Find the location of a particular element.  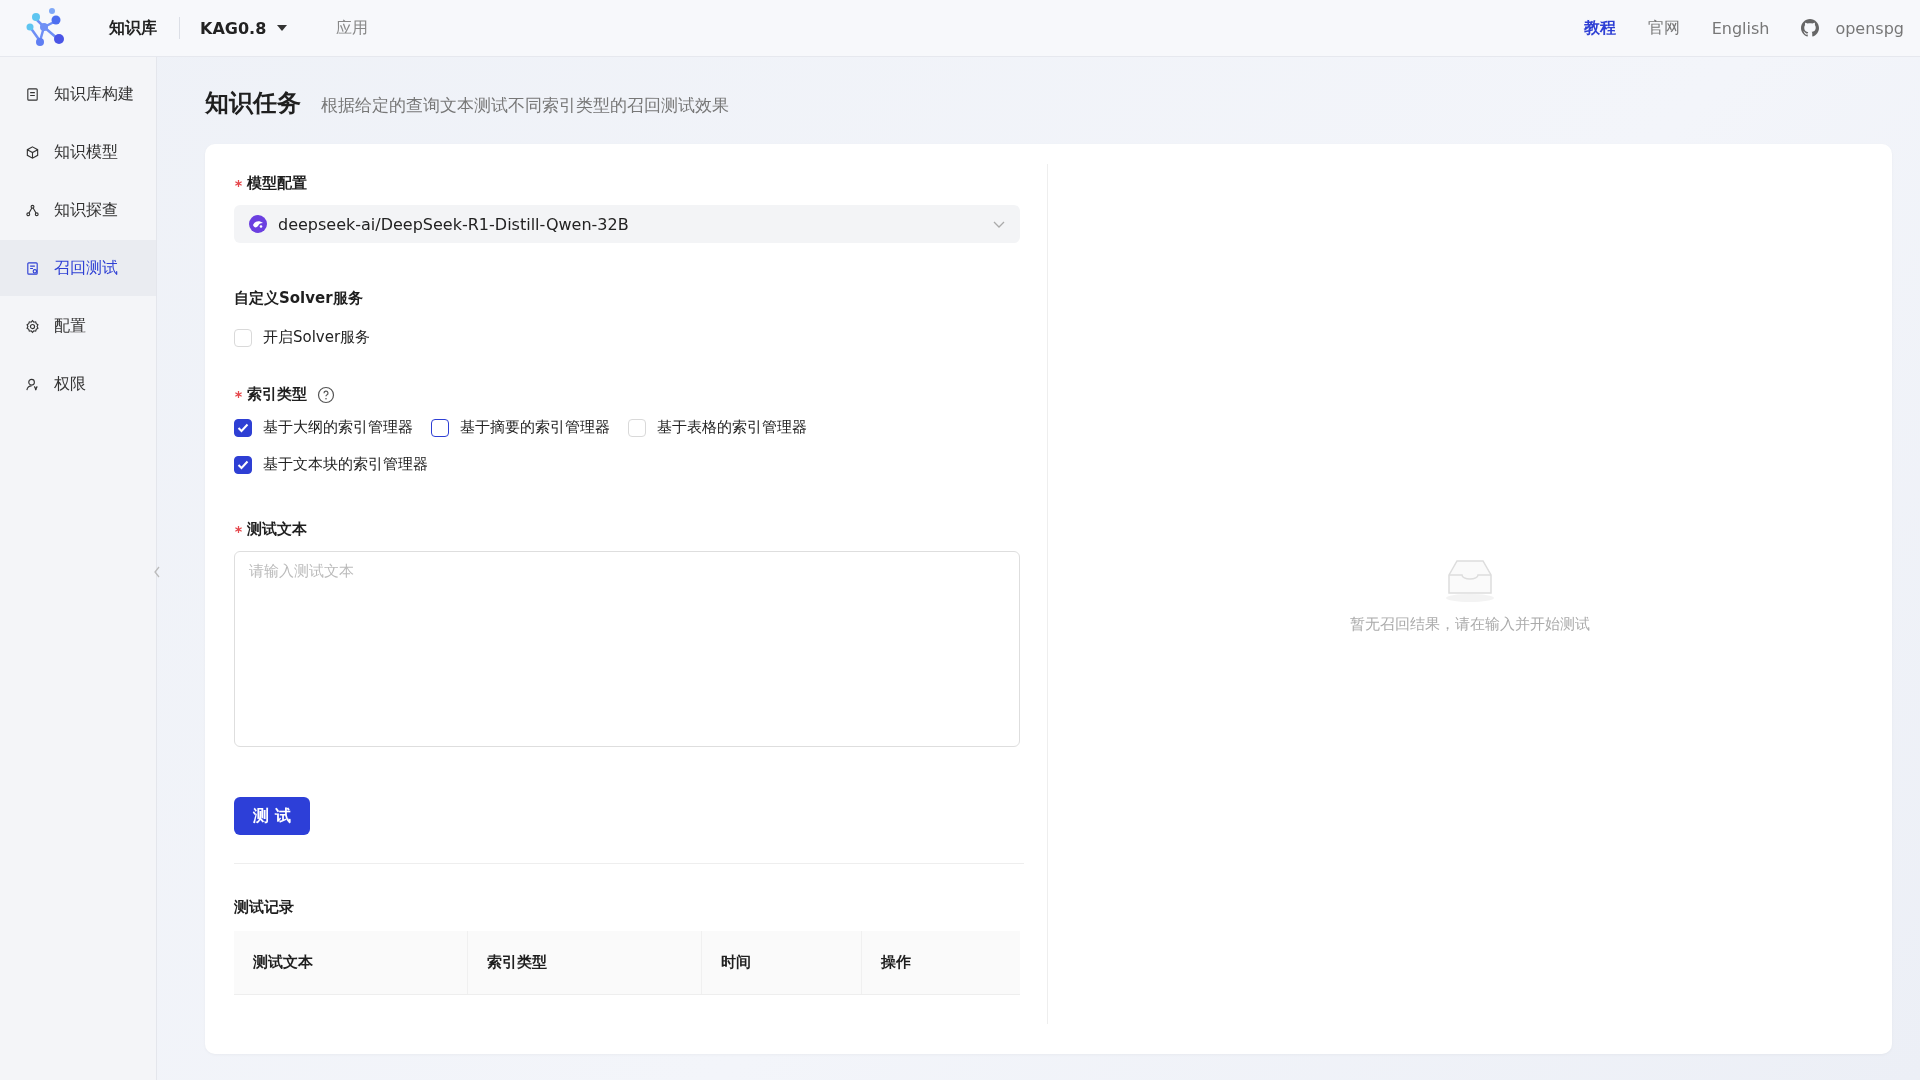

checkbox: 基于摘要的索引管理器 is located at coordinates (520, 427).